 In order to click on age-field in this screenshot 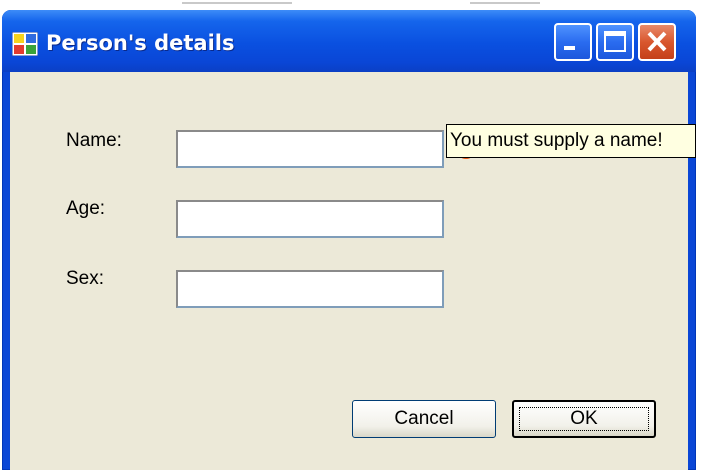, I will do `click(310, 219)`.